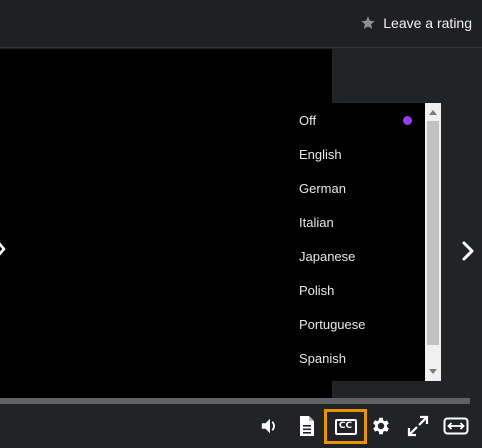  I want to click on cc-icon: CC, so click(345, 426).